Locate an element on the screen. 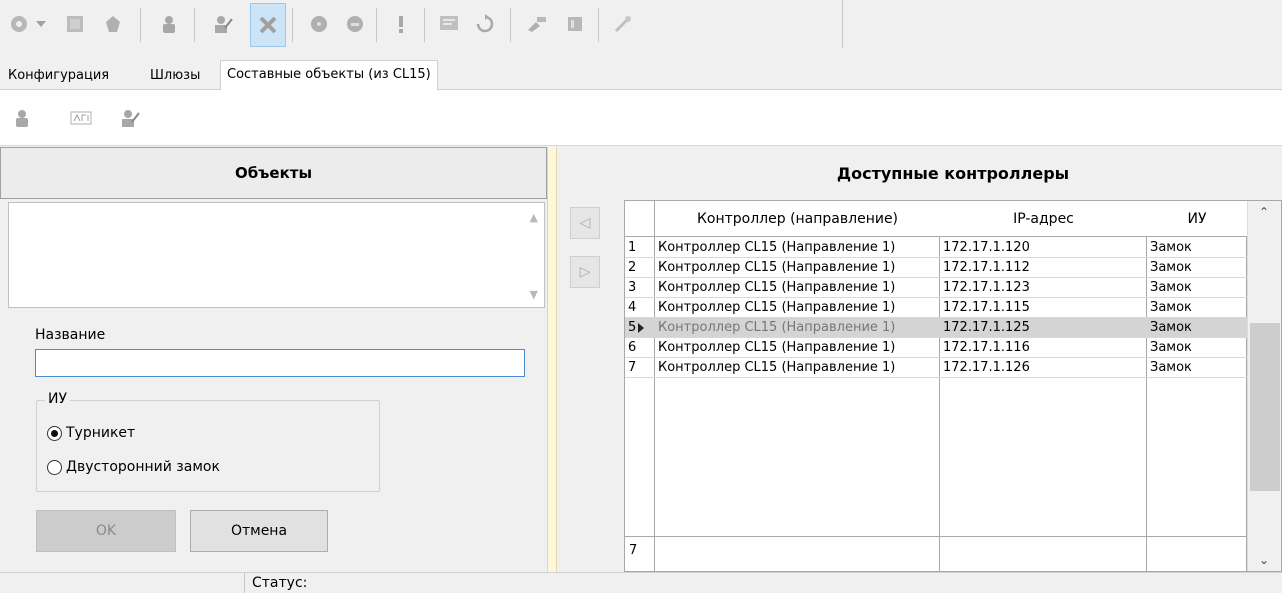 The width and height of the screenshot is (1282, 593). radio-checked-icon is located at coordinates (54, 433).